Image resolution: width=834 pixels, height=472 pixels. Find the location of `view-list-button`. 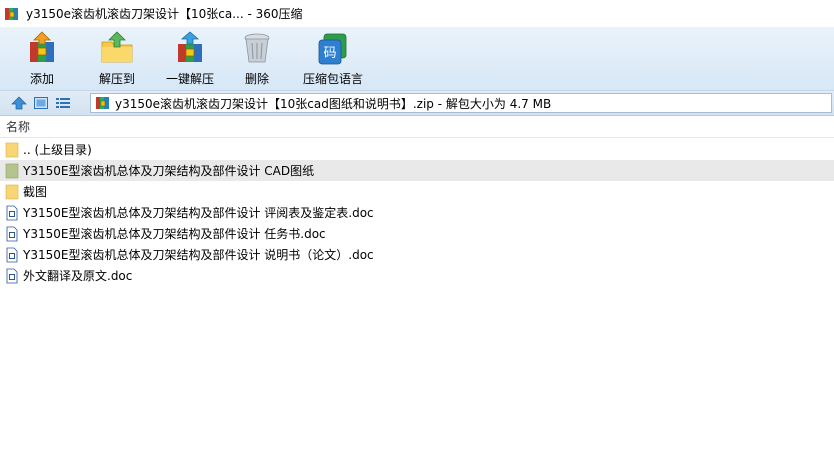

view-list-button is located at coordinates (63, 103).